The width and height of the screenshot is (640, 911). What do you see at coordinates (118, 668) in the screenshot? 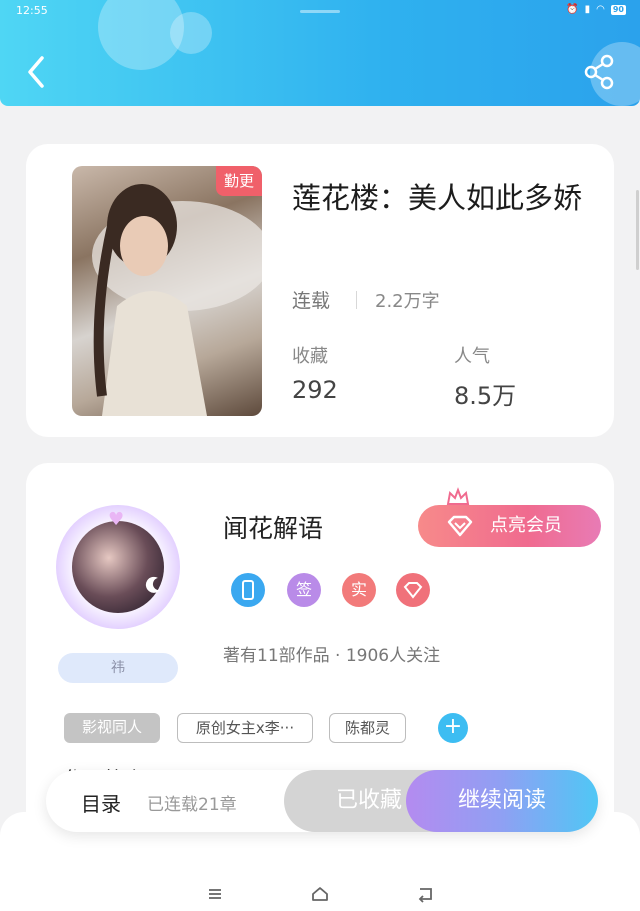
I see `author-badge: 祎` at bounding box center [118, 668].